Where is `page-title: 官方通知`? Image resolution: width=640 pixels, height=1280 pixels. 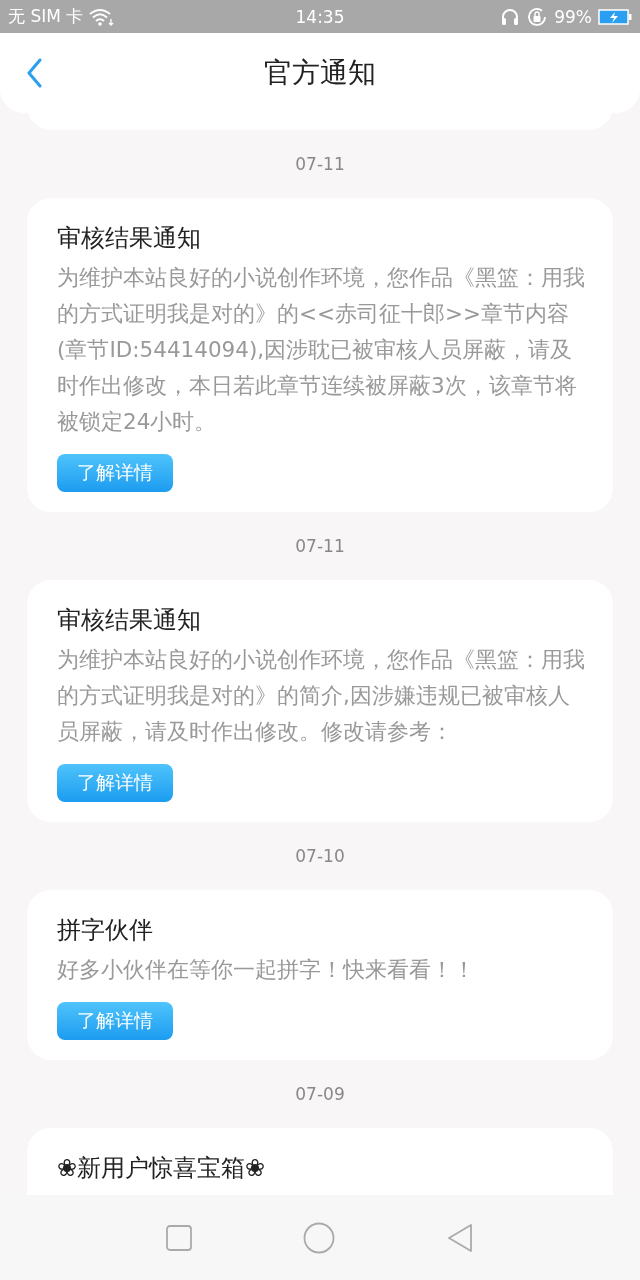 page-title: 官方通知 is located at coordinates (320, 73).